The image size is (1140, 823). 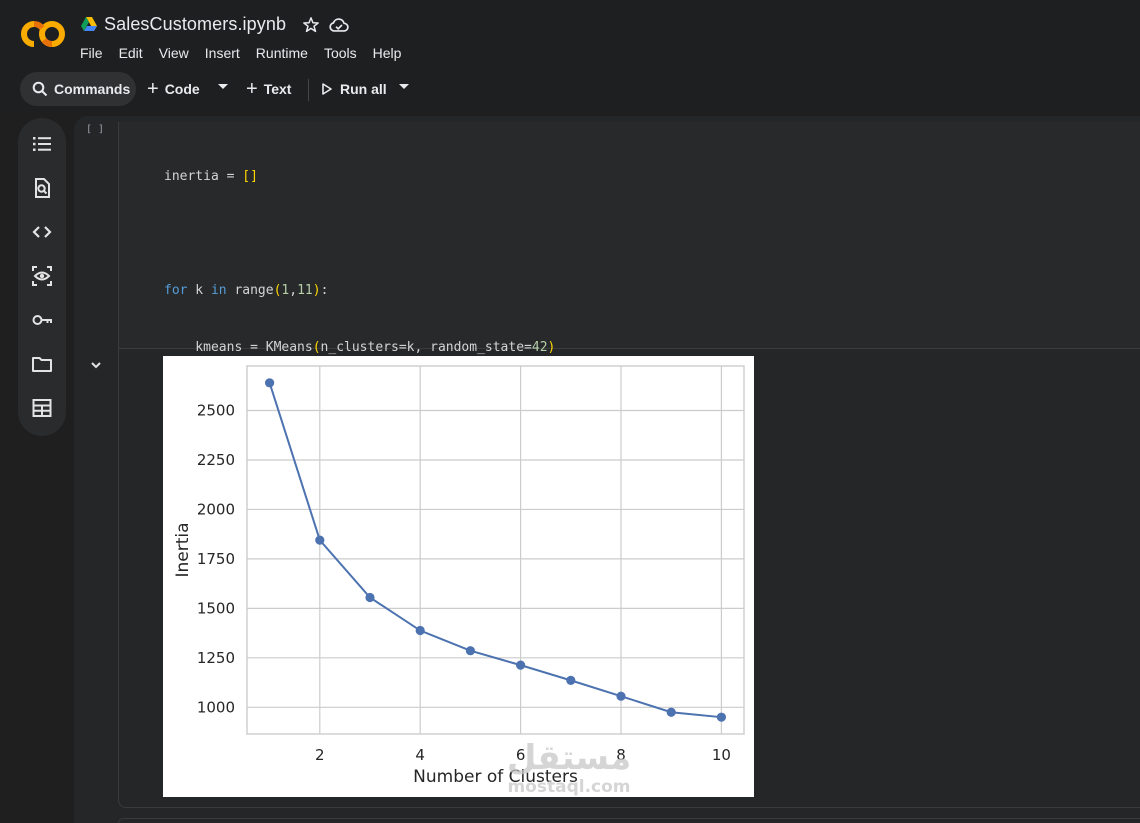 What do you see at coordinates (183, 549) in the screenshot?
I see `y-axis-label: Inertia` at bounding box center [183, 549].